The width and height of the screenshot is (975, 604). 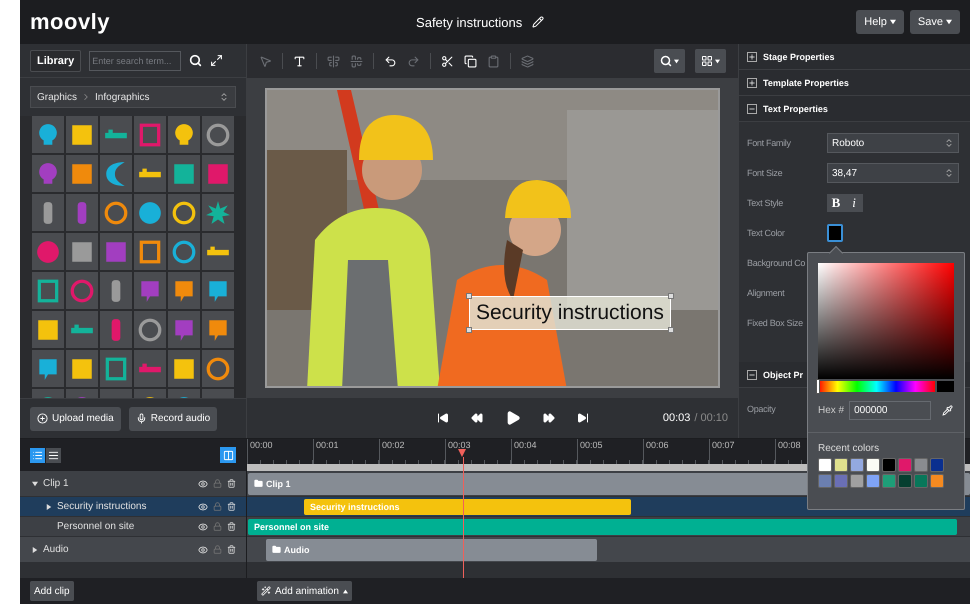 I want to click on rewind-icon, so click(x=477, y=418).